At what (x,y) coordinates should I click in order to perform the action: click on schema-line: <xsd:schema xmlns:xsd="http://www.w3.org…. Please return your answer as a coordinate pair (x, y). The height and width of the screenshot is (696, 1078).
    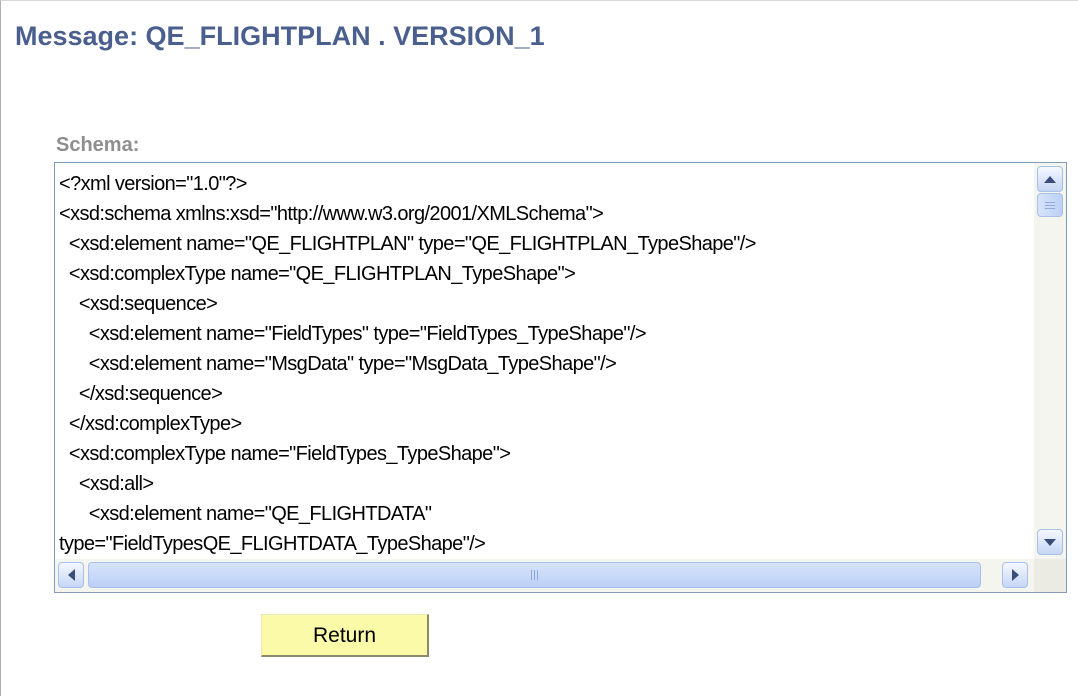
    Looking at the image, I should click on (331, 214).